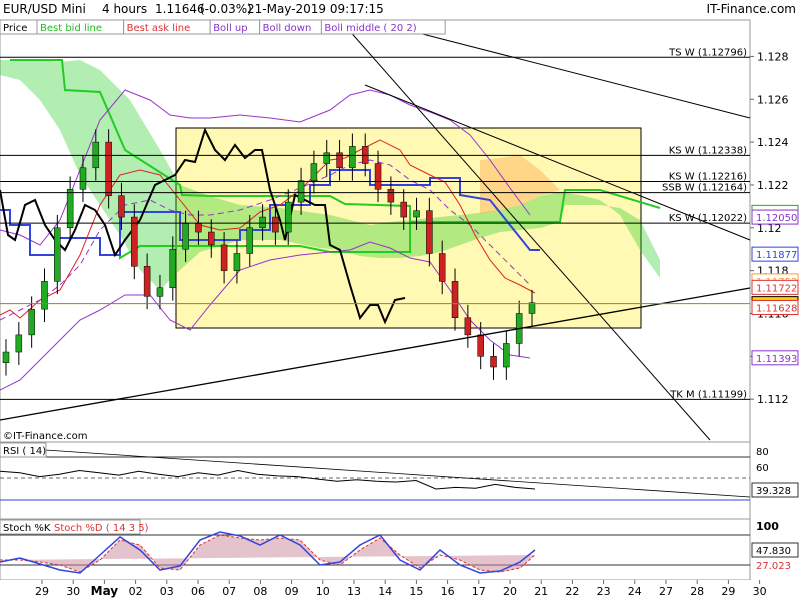  I want to click on header-brand: IT-Finance.com, so click(751, 9).